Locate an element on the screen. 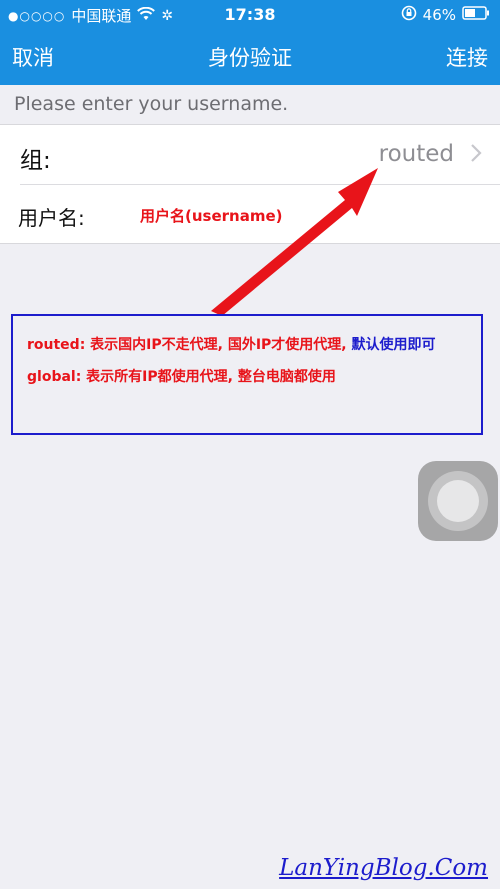 Image resolution: width=500 pixels, height=889 pixels. assistive-touch-icon is located at coordinates (458, 501).